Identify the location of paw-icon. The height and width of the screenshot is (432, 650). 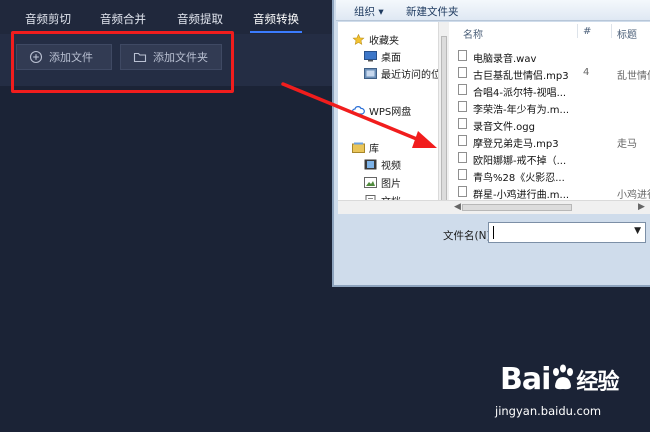
(563, 377).